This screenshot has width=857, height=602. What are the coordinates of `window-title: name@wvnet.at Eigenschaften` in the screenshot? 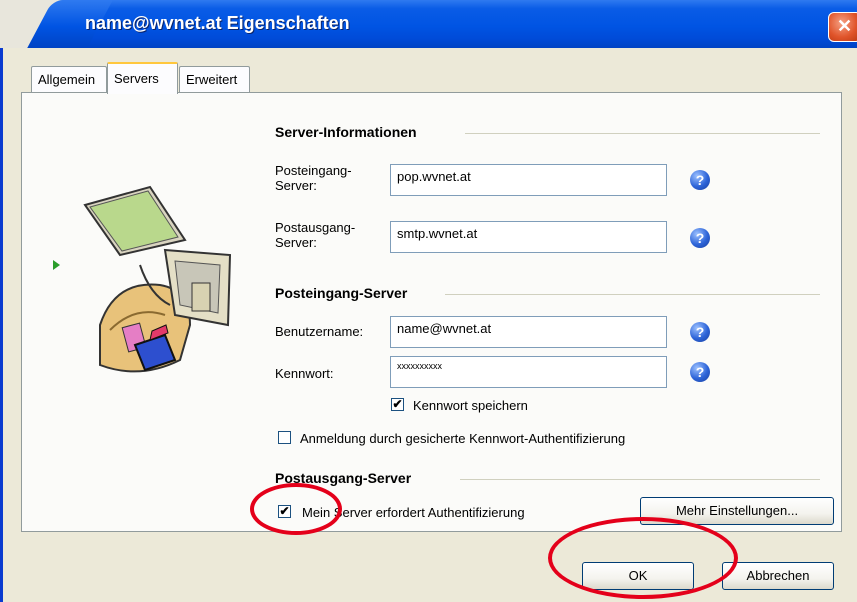 It's located at (217, 23).